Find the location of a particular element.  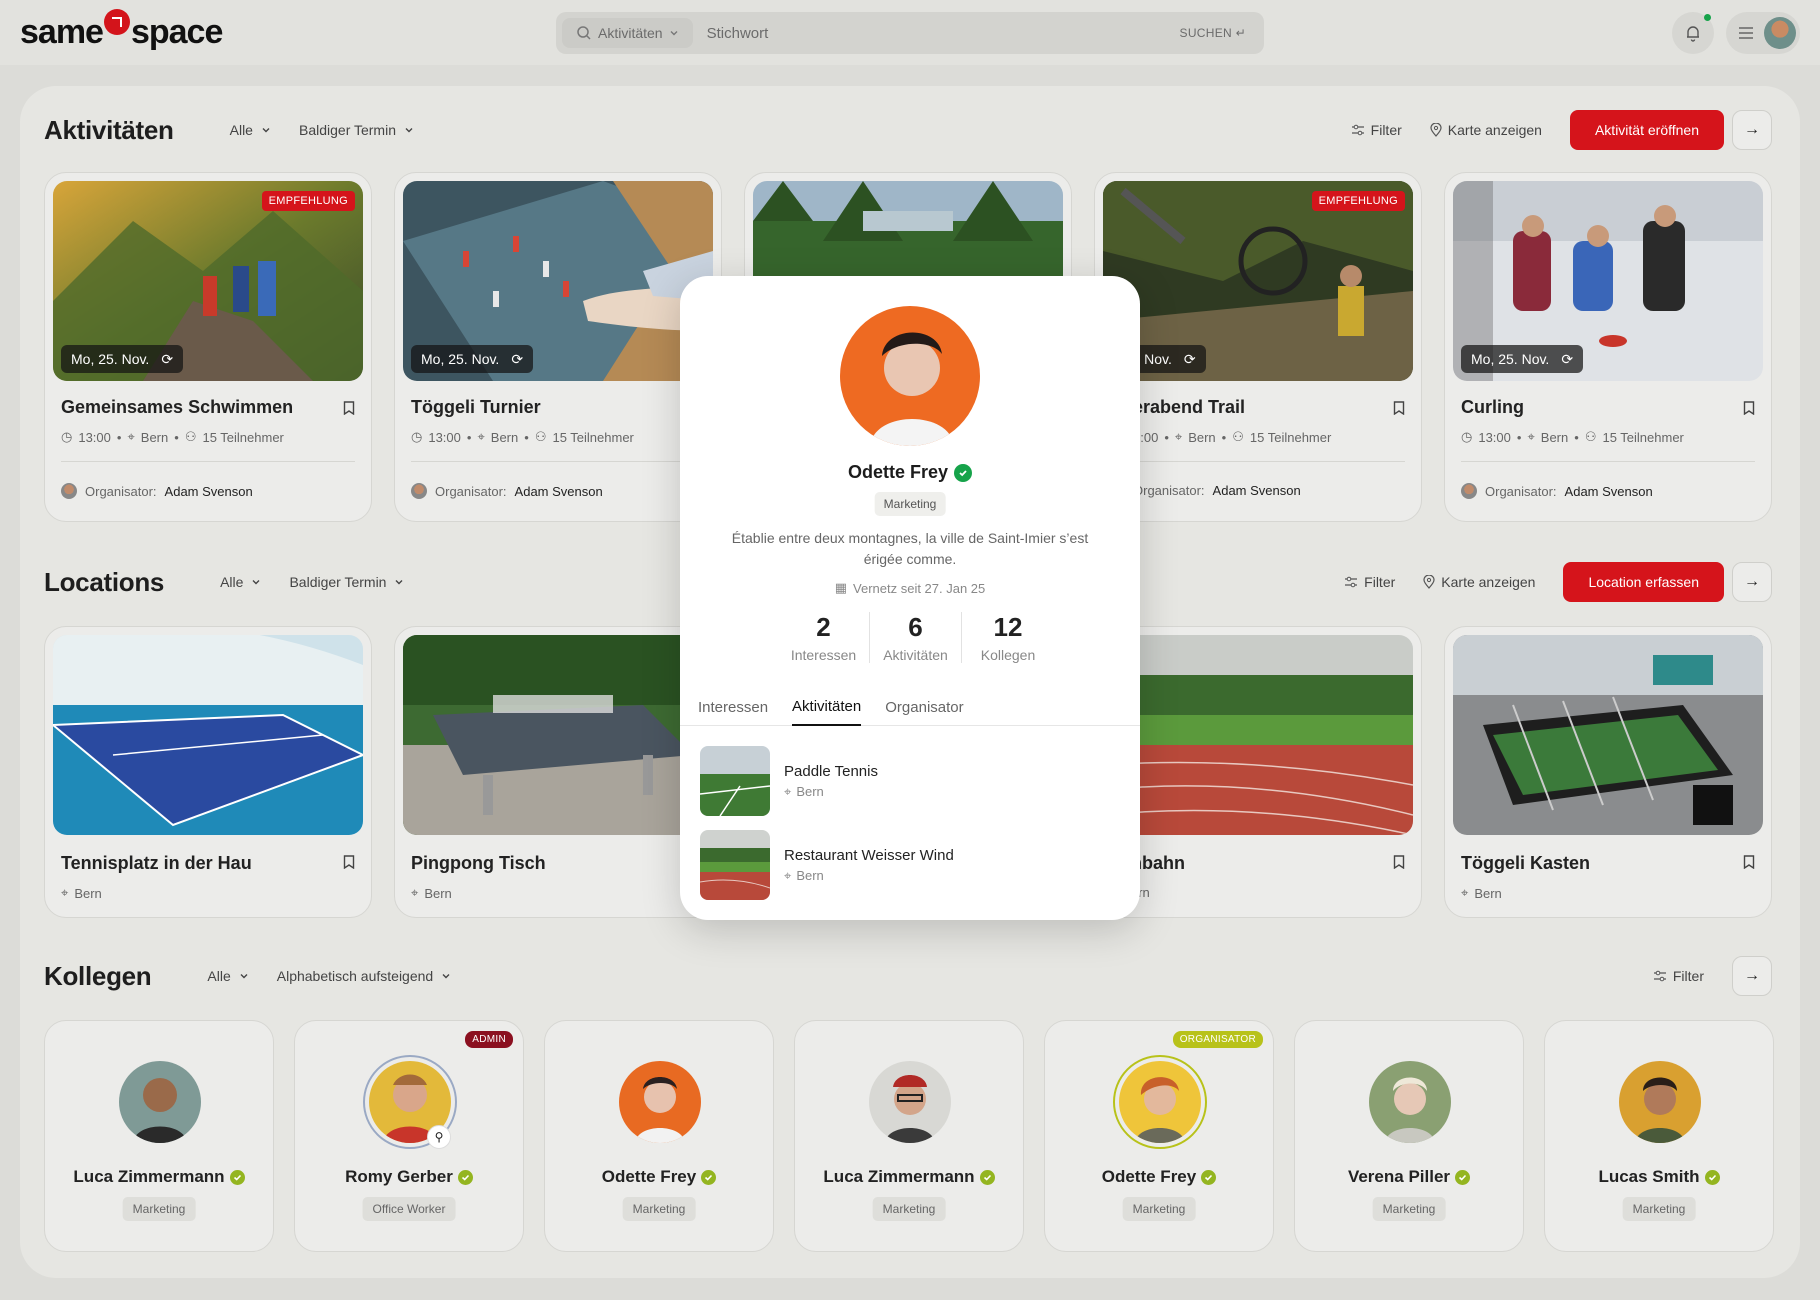

location-card: Tennisplatz in der Hau ⌖ Bern is located at coordinates (208, 772).